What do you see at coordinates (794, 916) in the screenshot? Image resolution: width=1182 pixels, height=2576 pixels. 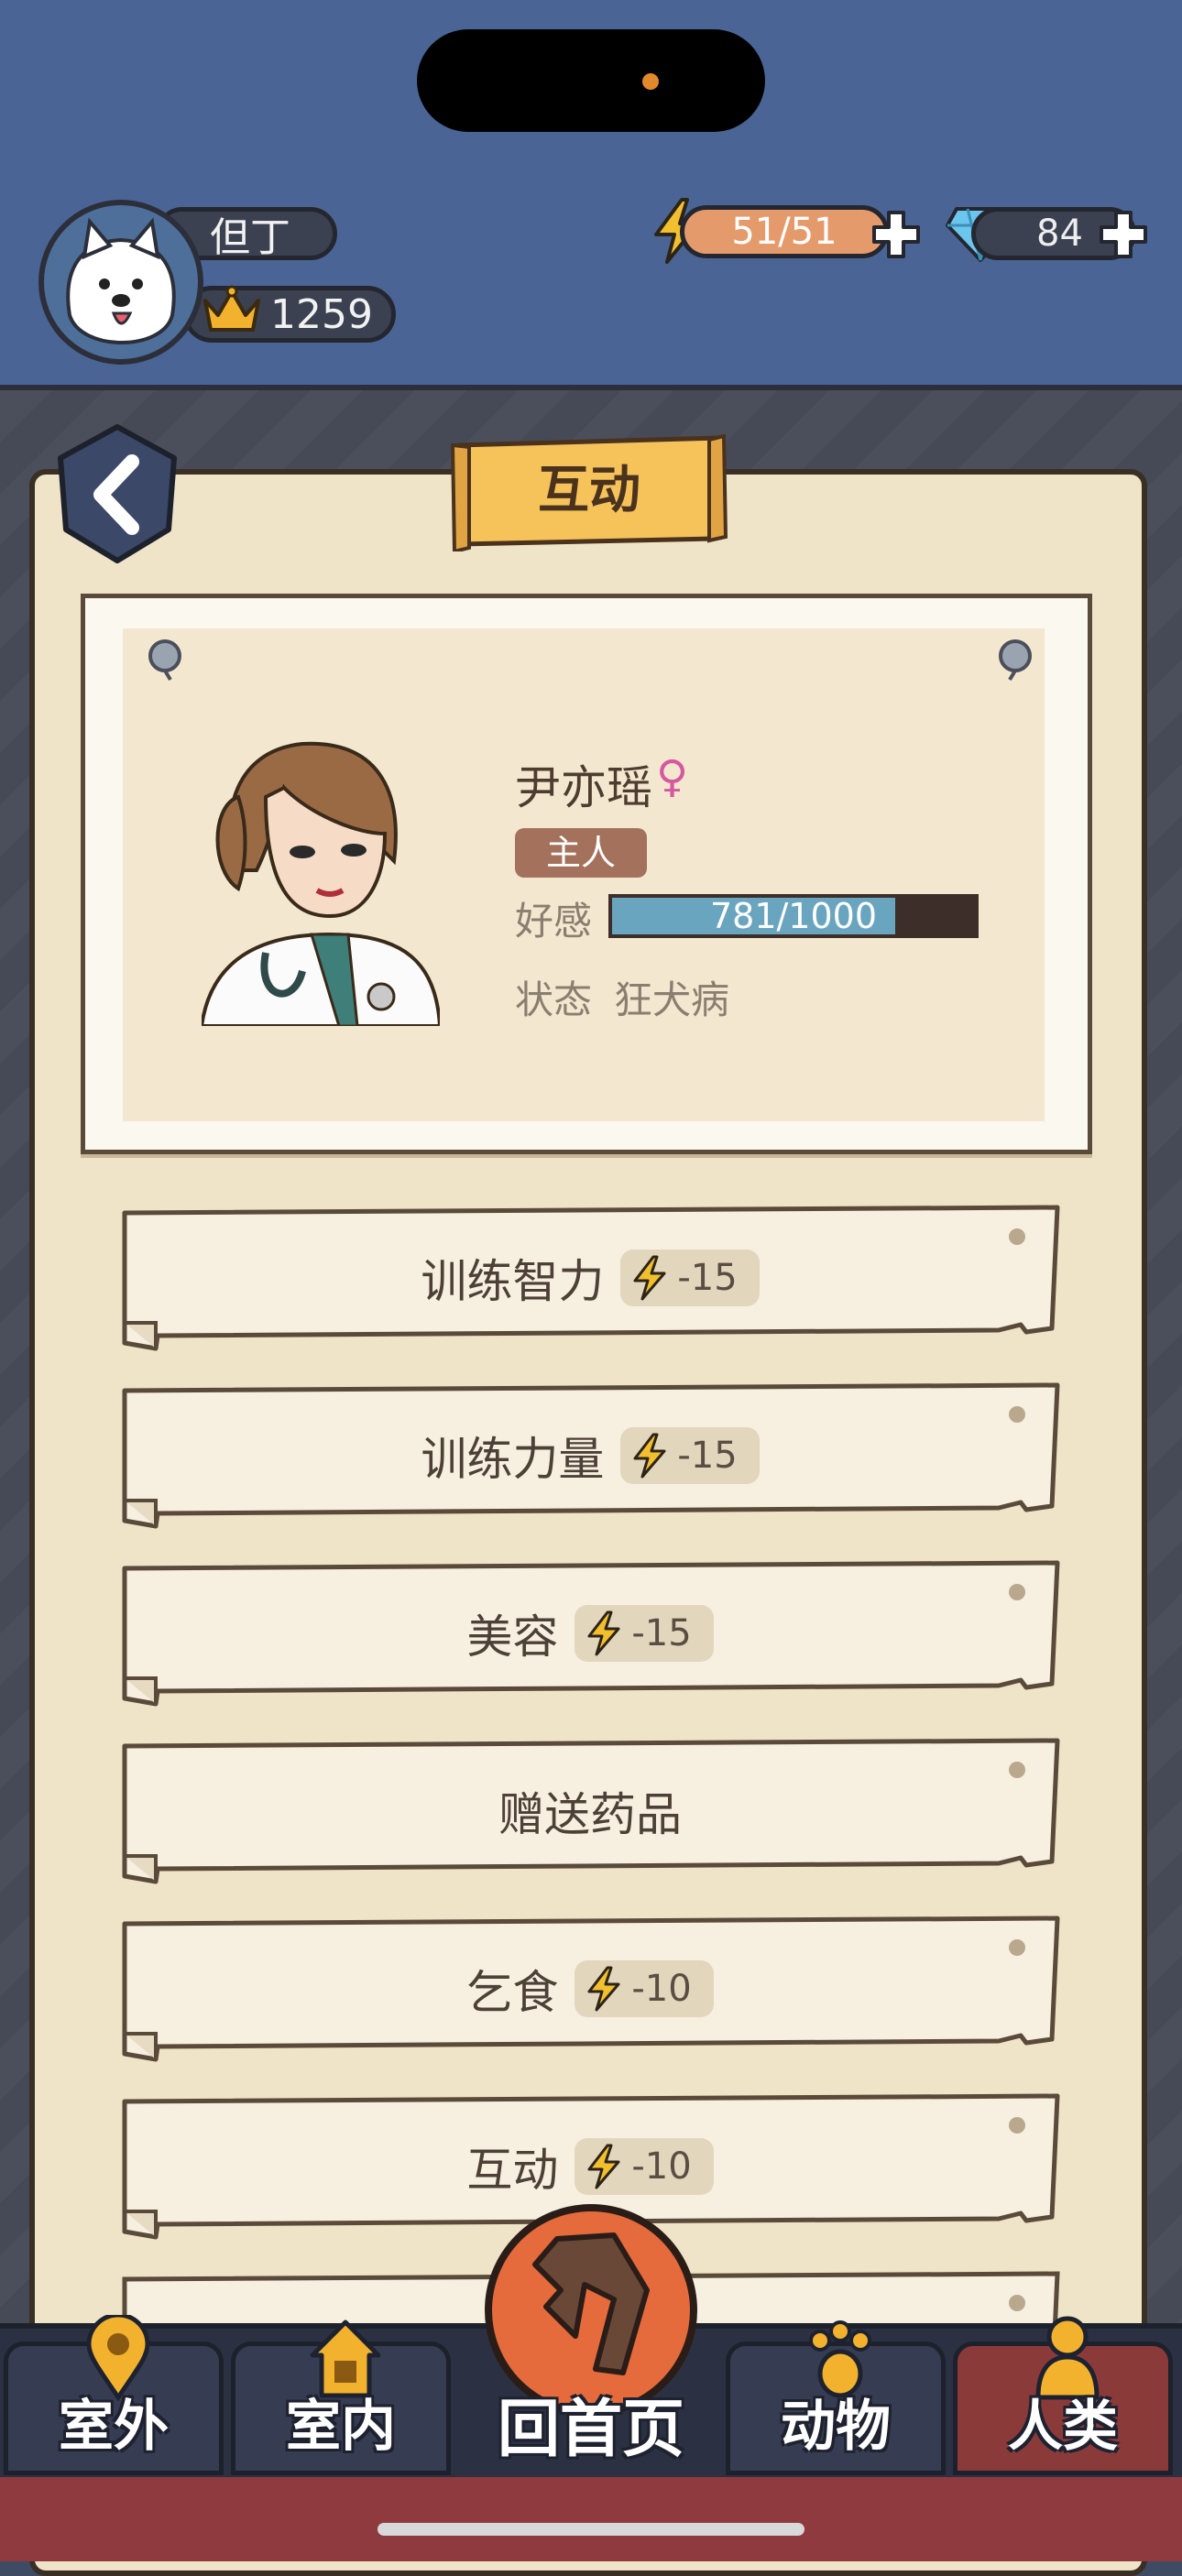 I see `favor-progress-text: 781/1000` at bounding box center [794, 916].